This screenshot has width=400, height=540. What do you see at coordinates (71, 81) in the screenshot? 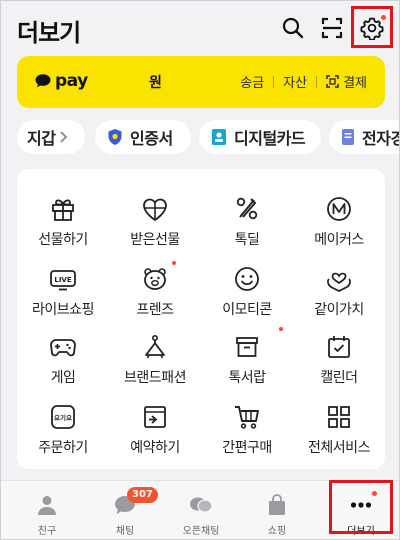
I see `pay-logo-text: pay` at bounding box center [71, 81].